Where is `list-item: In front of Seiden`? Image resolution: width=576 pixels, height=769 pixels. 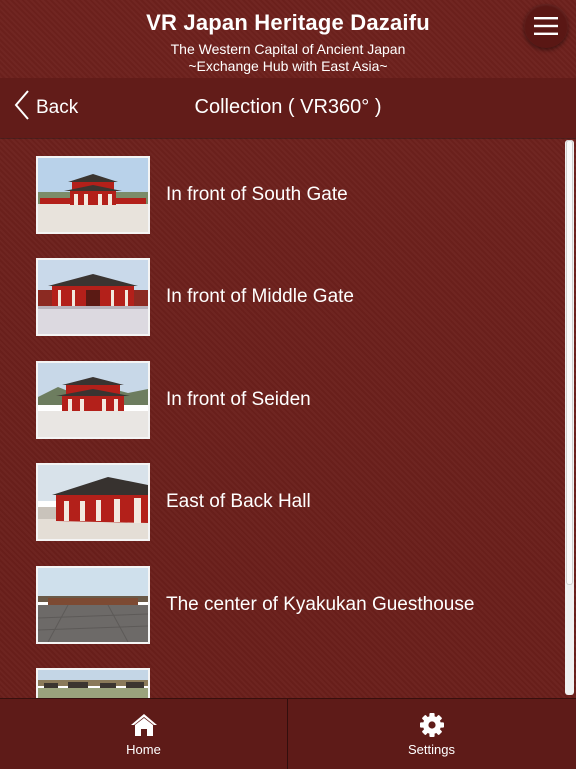 list-item: In front of Seiden is located at coordinates (296, 400).